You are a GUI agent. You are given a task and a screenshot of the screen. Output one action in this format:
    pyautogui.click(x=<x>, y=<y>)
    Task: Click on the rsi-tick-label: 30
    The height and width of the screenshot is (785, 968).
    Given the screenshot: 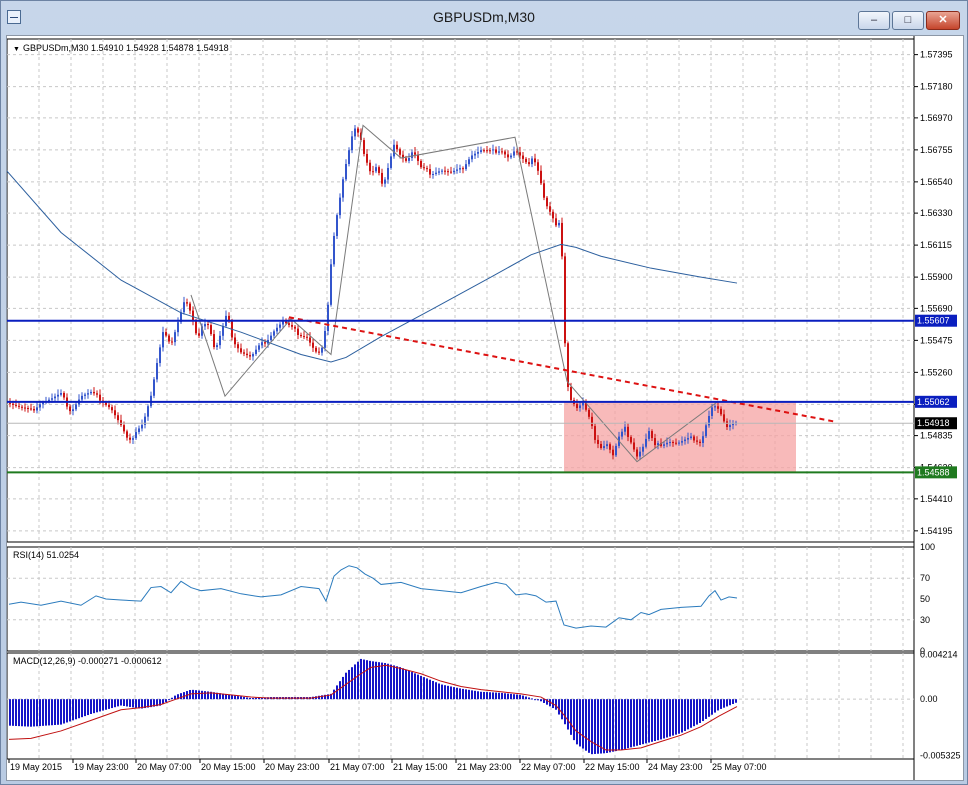 What is the action you would take?
    pyautogui.click(x=925, y=620)
    